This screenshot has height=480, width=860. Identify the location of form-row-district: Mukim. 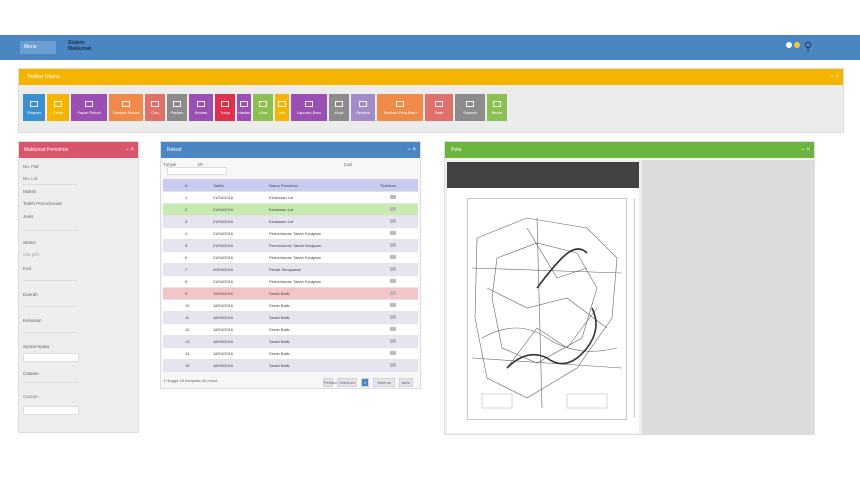
(30, 191).